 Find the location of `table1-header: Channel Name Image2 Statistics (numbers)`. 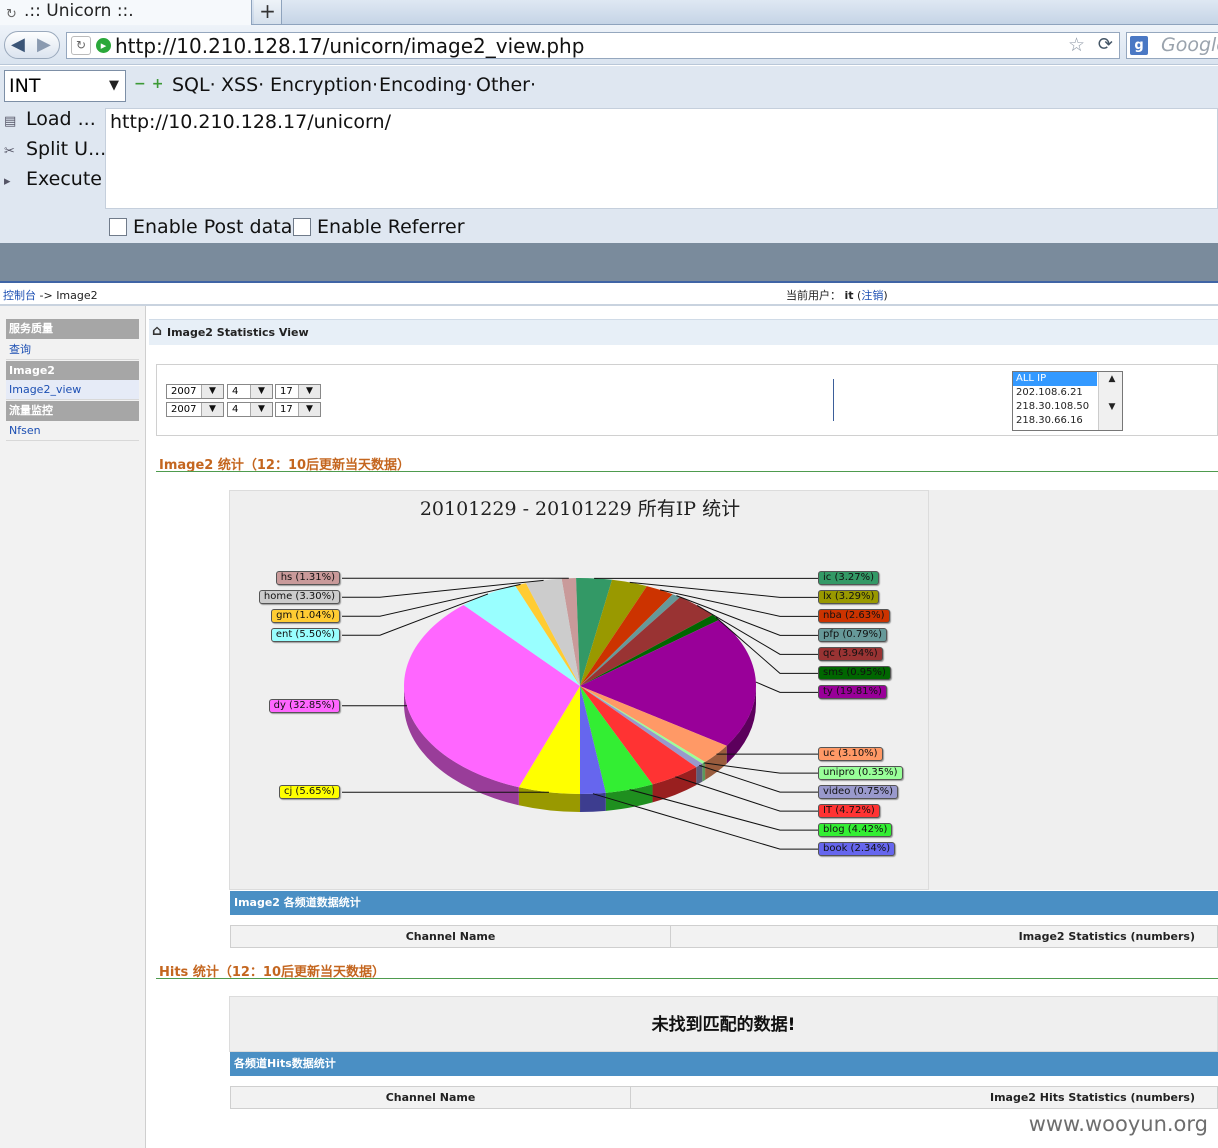

table1-header: Channel Name Image2 Statistics (numbers) is located at coordinates (724, 936).